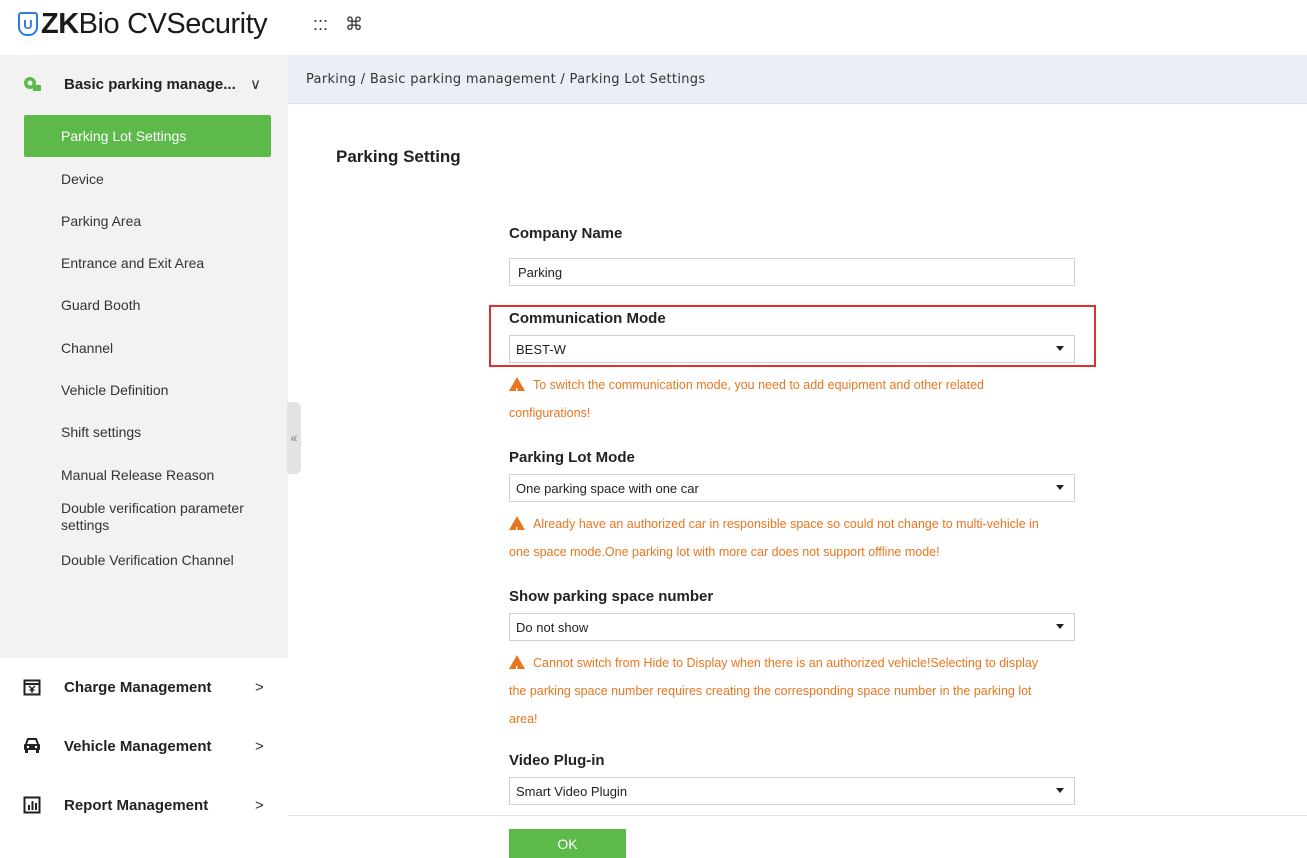 The height and width of the screenshot is (858, 1307). What do you see at coordinates (797, 815) in the screenshot?
I see `footer-divider` at bounding box center [797, 815].